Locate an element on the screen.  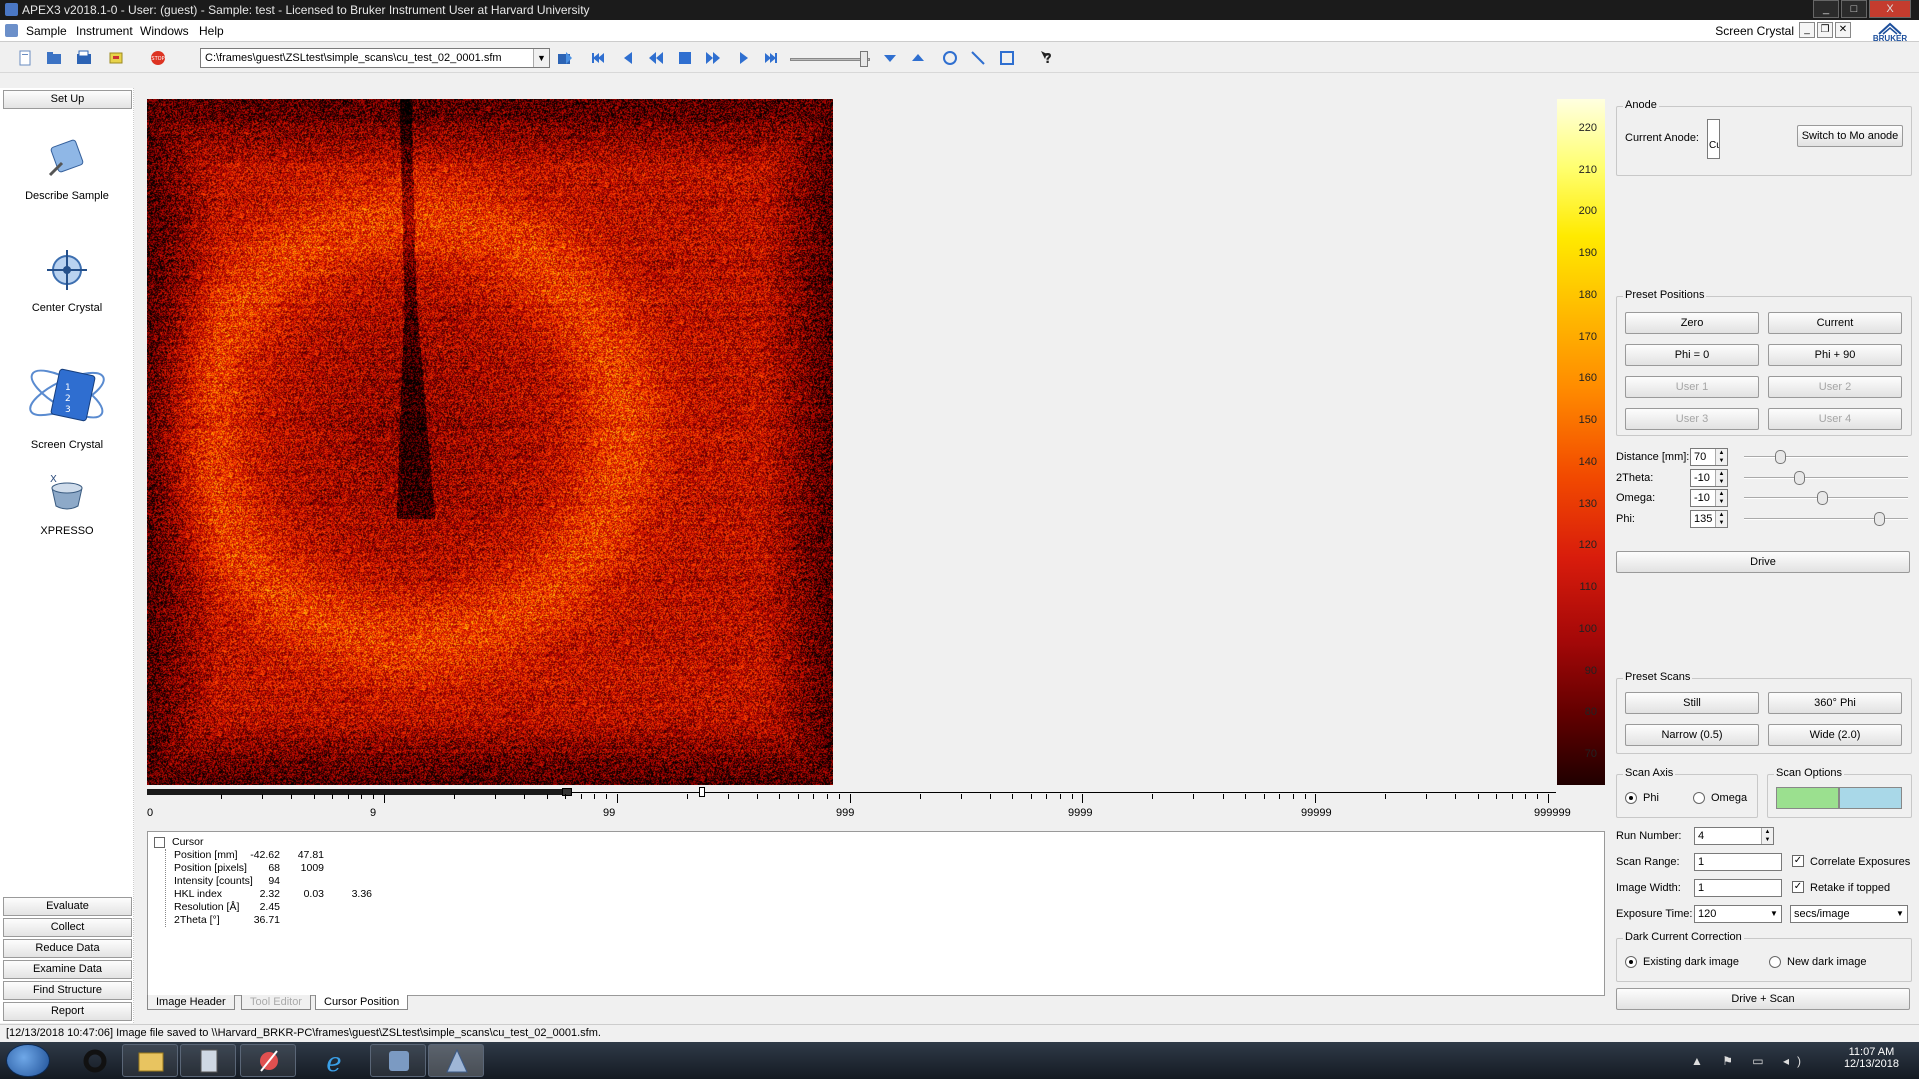
contrast-range-bar is located at coordinates (357, 792).